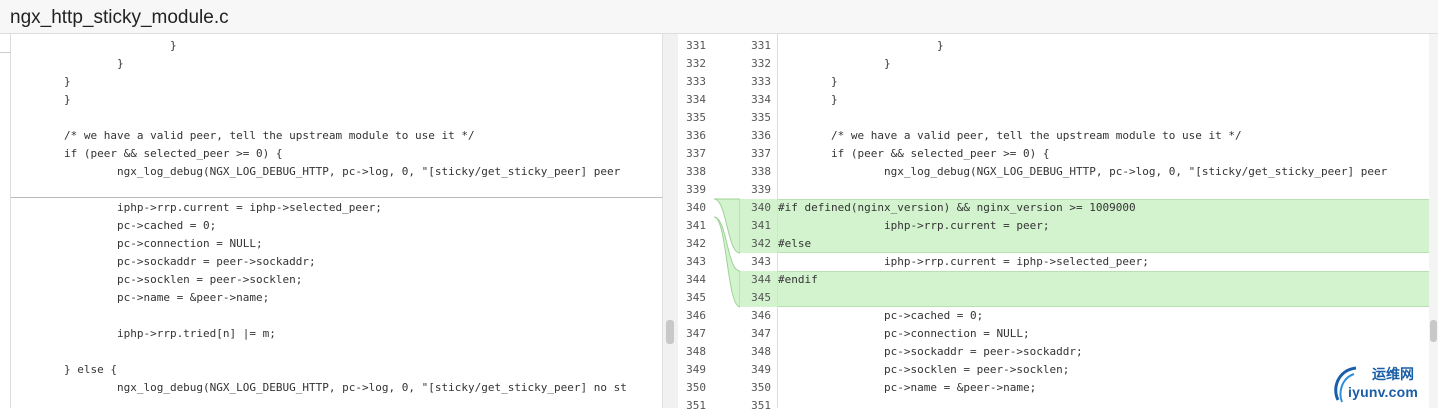 The image size is (1438, 415). Describe the element at coordinates (196, 207) in the screenshot. I see `left-code-line: iphp->rrp.current = iphp->selected_peer;` at that location.